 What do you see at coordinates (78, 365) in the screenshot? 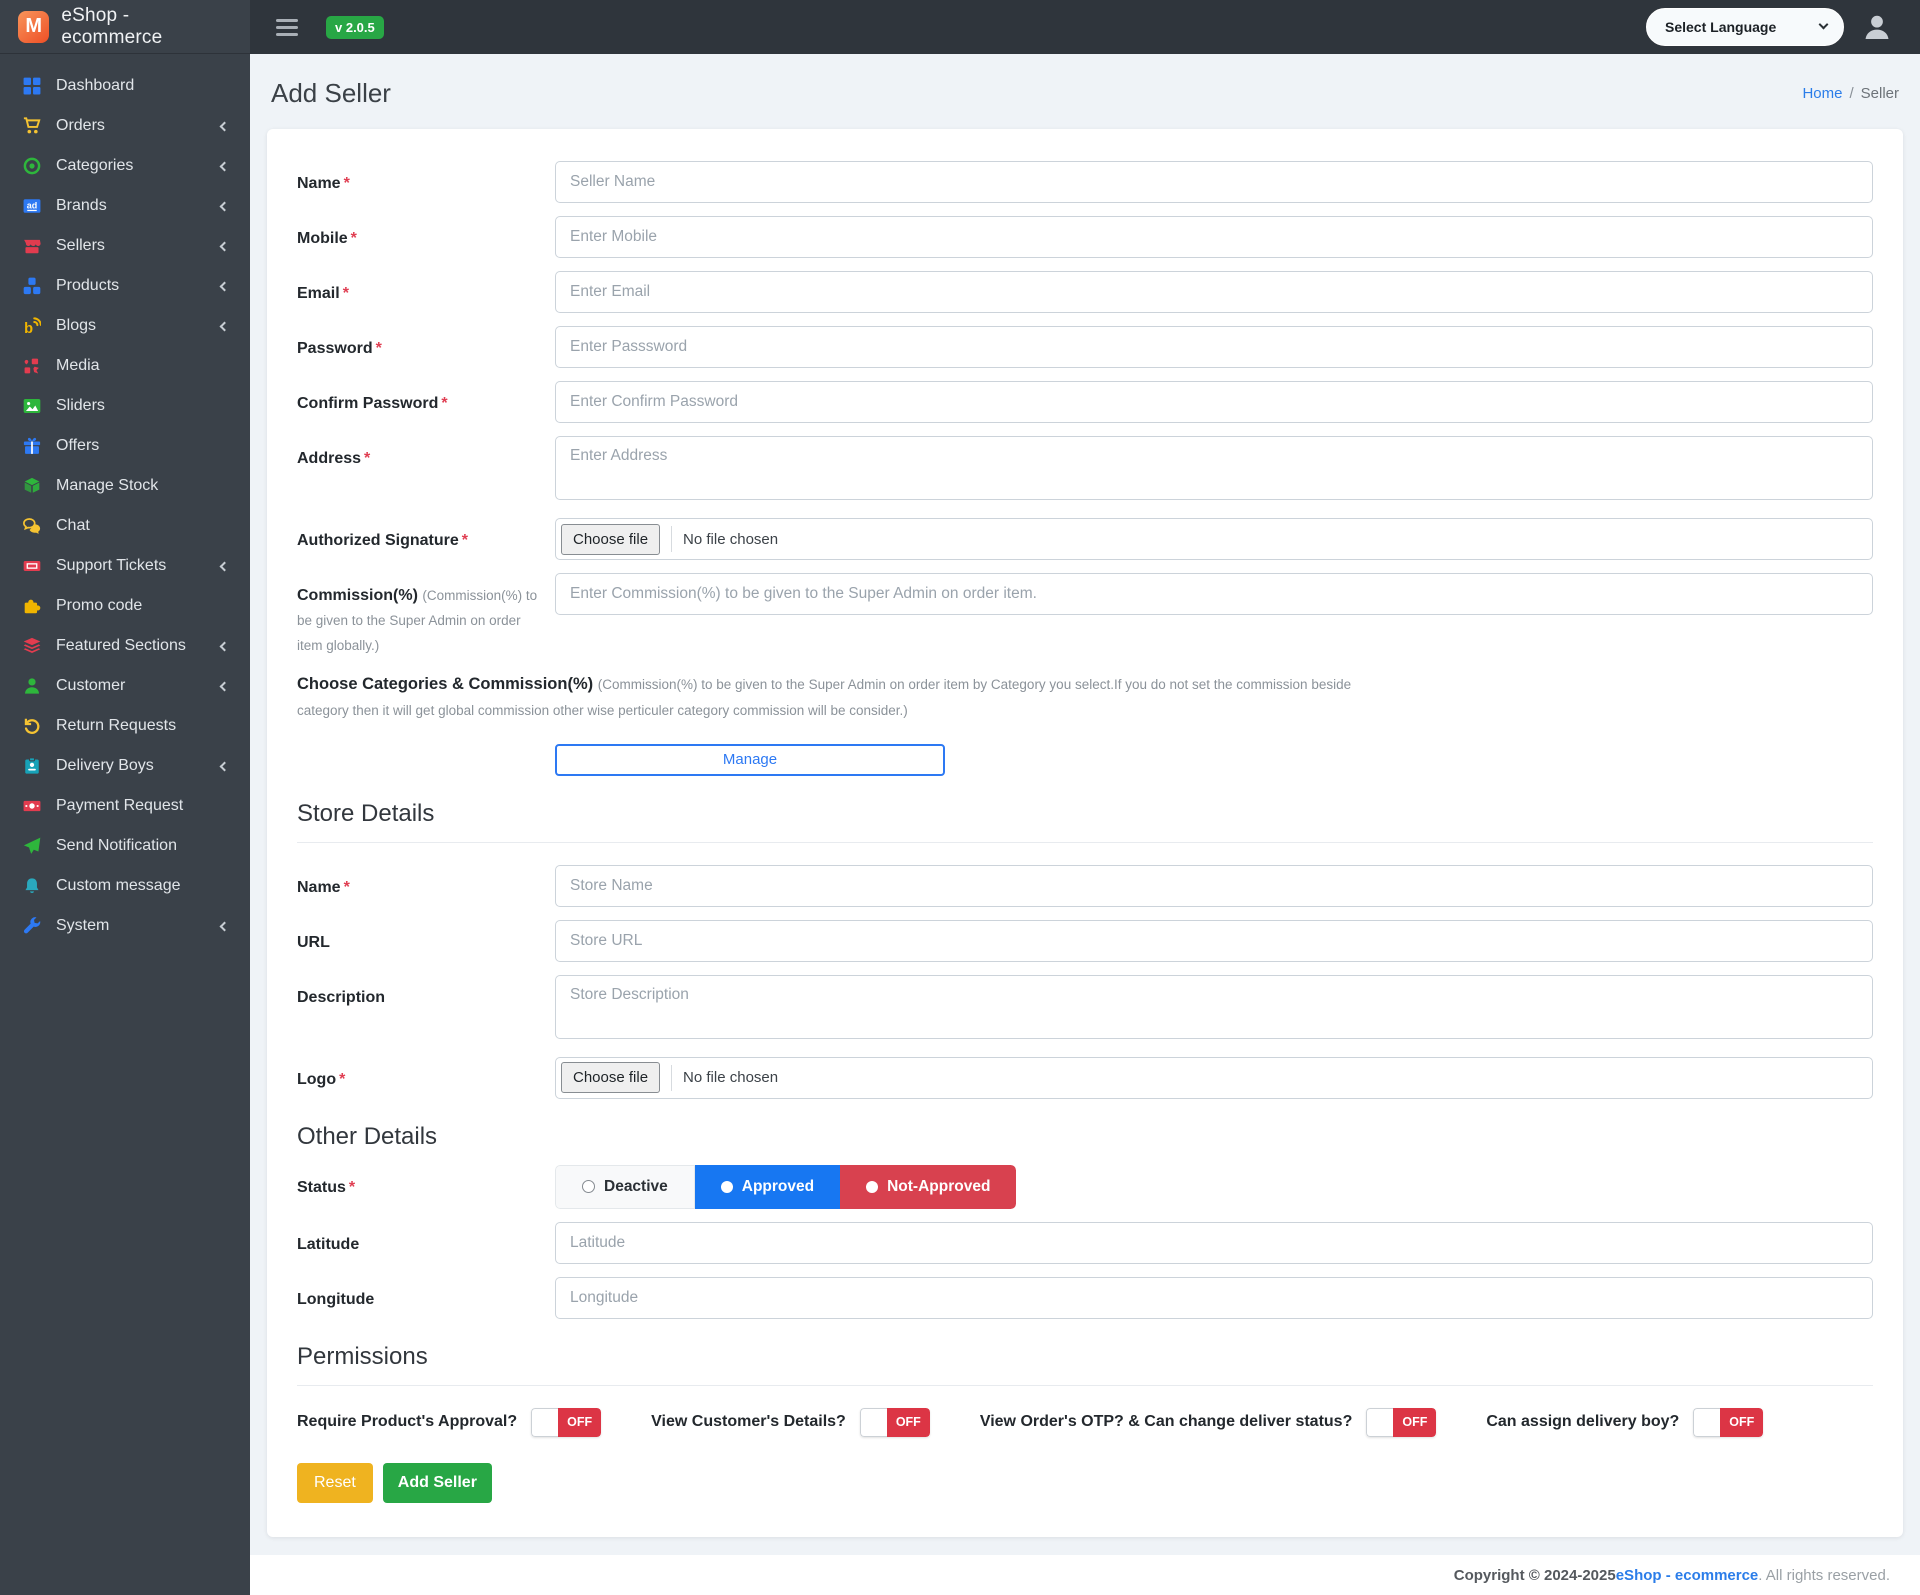
I see `sidebar-item-label: Media` at bounding box center [78, 365].